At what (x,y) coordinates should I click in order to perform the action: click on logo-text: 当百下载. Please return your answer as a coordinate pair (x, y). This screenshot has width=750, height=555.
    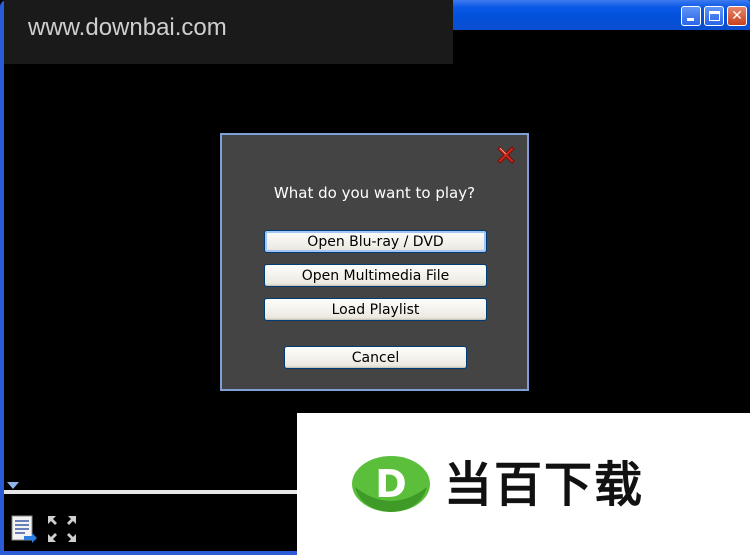
    Looking at the image, I should click on (544, 485).